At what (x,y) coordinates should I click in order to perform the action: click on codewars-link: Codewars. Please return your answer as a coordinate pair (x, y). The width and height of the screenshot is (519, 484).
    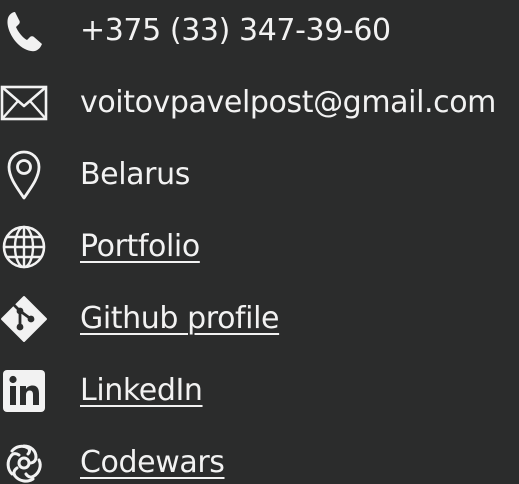
    Looking at the image, I should click on (152, 463).